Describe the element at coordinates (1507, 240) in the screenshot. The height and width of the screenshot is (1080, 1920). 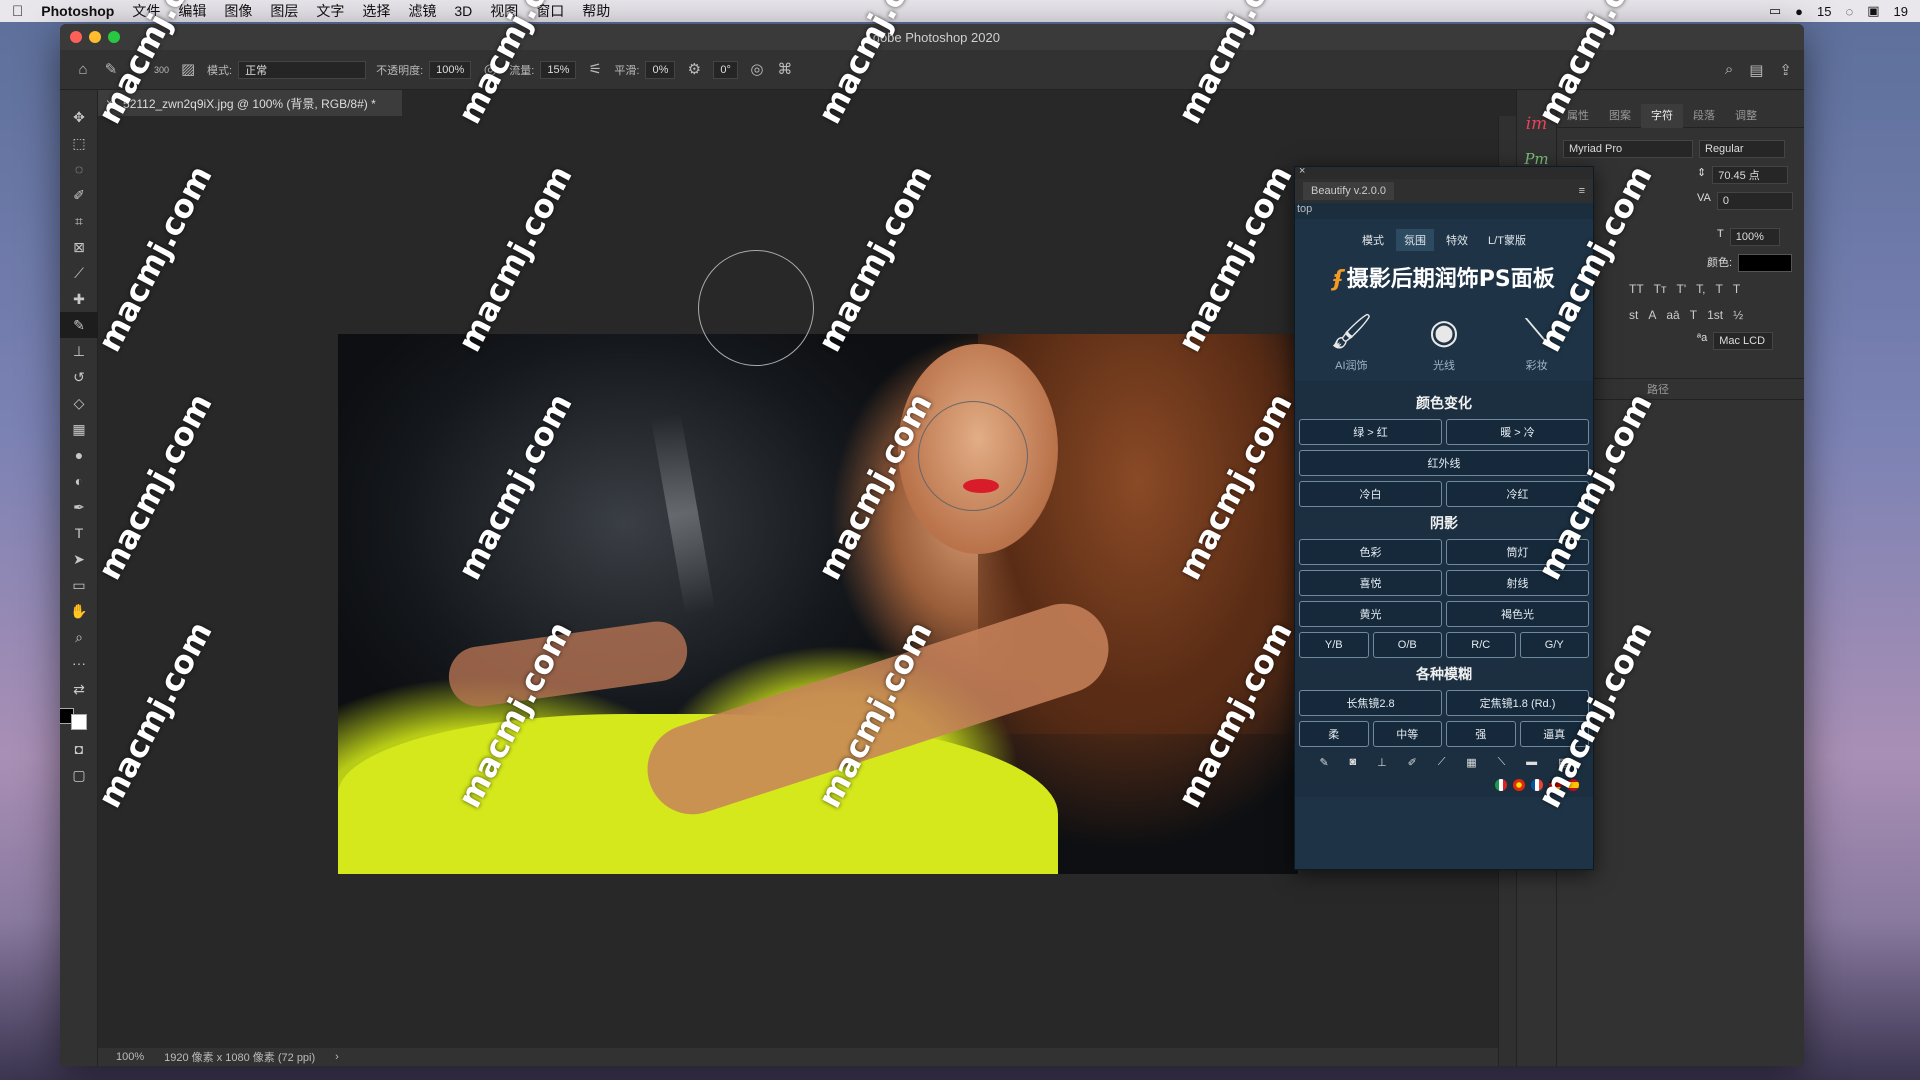
I see `tab-lt-mask: L/T蒙版` at that location.